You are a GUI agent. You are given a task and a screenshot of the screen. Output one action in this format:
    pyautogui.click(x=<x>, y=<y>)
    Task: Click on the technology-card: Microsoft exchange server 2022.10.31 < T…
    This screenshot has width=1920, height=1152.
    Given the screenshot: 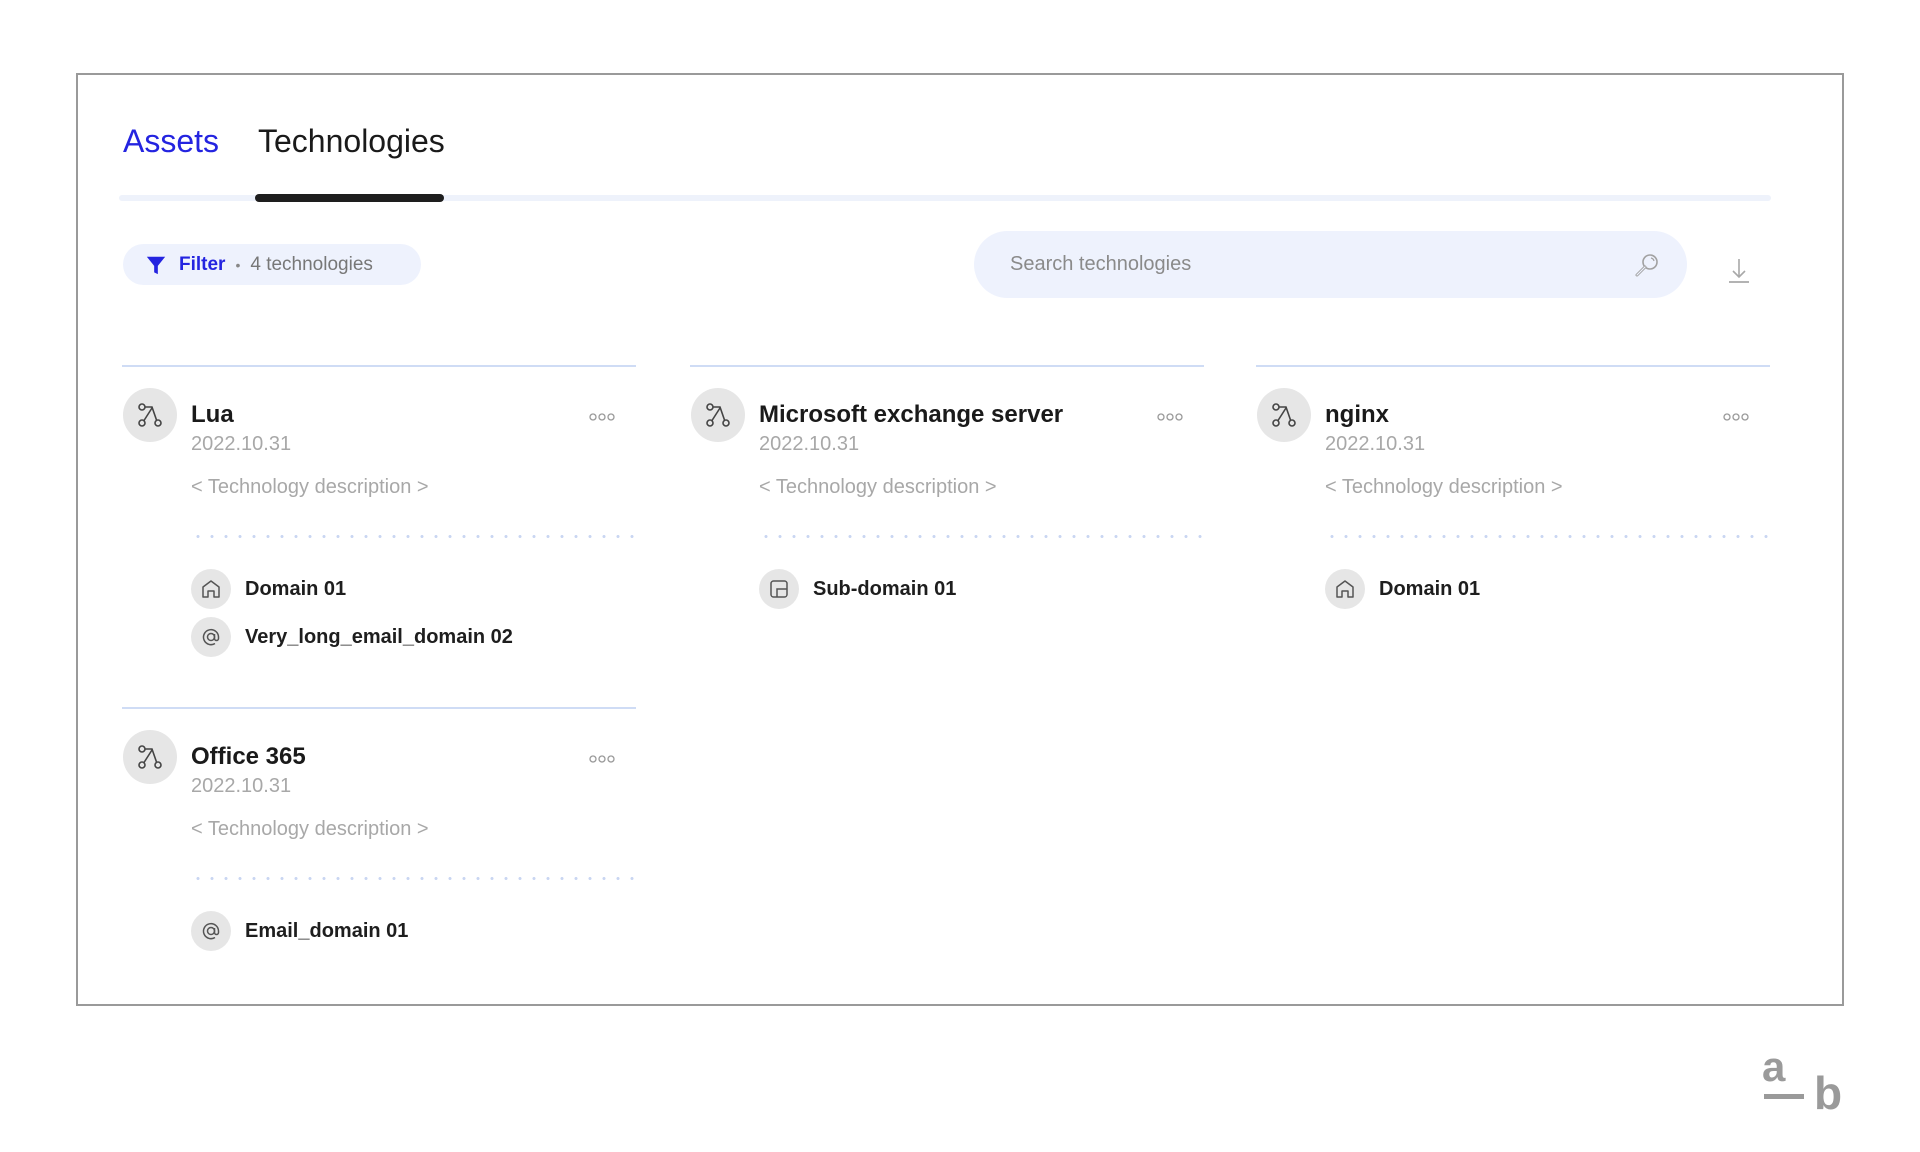 What is the action you would take?
    pyautogui.click(x=948, y=516)
    